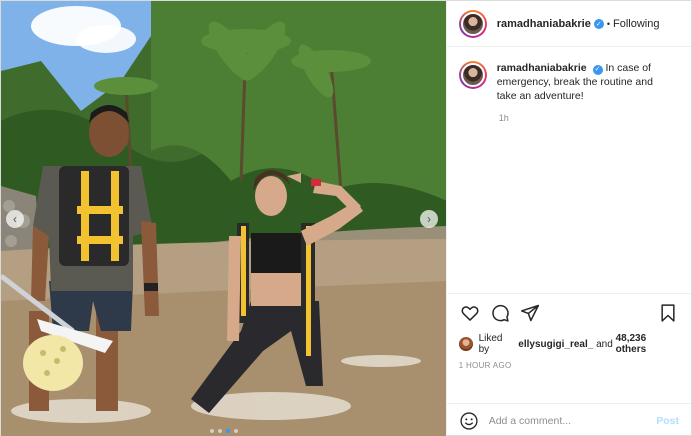  Describe the element at coordinates (636, 24) in the screenshot. I see `following-button: Following` at that location.